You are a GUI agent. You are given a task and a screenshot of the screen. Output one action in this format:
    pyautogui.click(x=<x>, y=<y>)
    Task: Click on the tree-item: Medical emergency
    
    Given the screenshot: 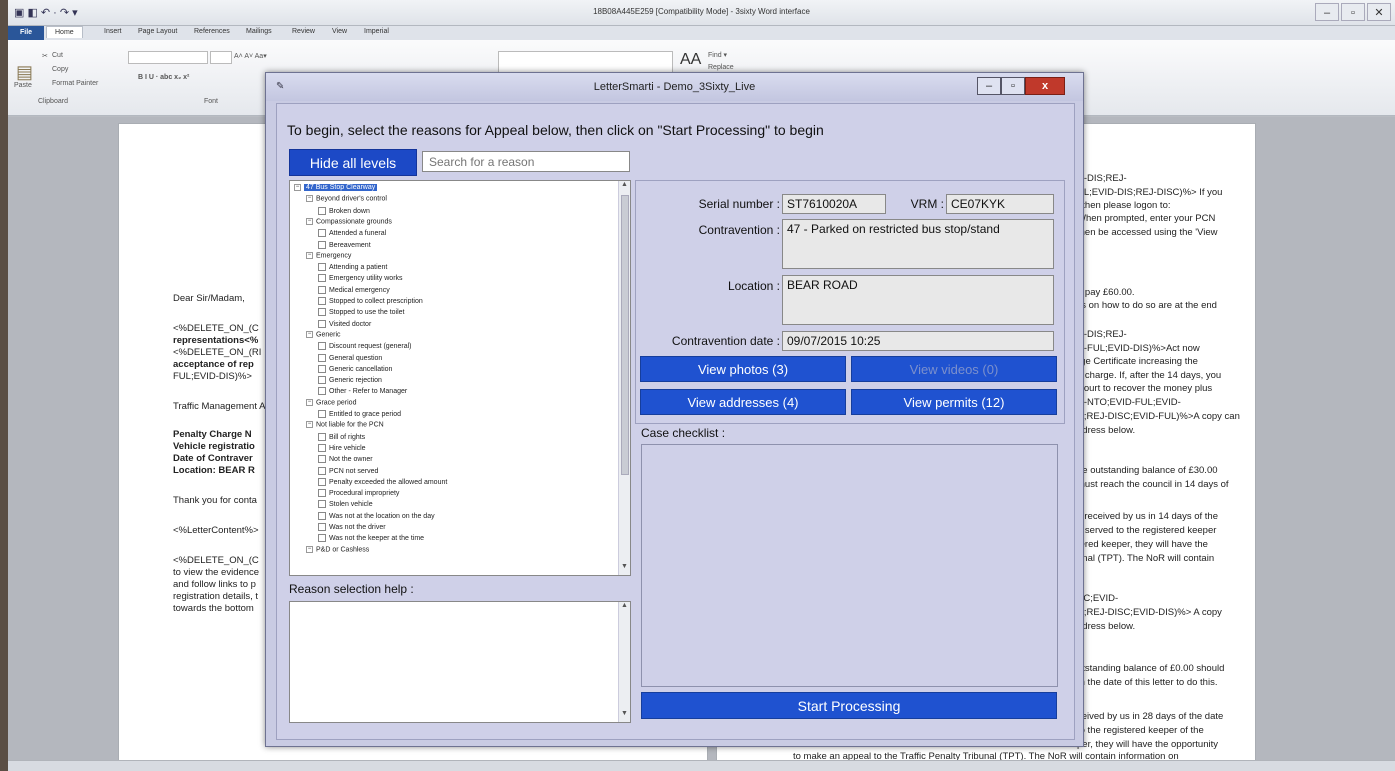 What is the action you would take?
    pyautogui.click(x=354, y=290)
    